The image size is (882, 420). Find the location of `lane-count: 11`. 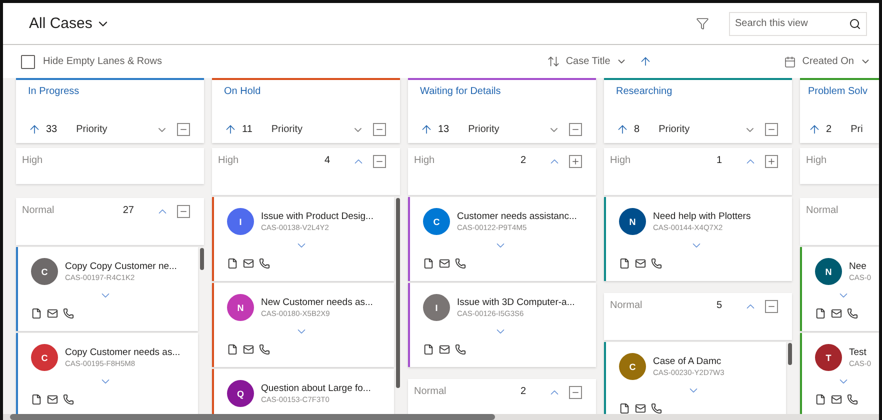

lane-count: 11 is located at coordinates (247, 129).